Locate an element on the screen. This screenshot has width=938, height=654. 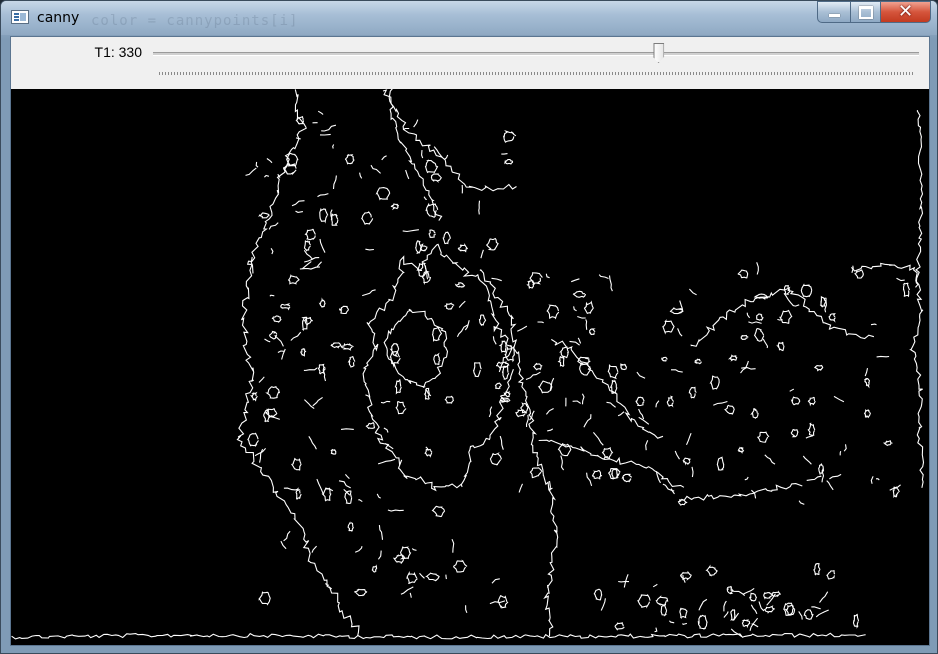
close-button: ✕ is located at coordinates (906, 12).